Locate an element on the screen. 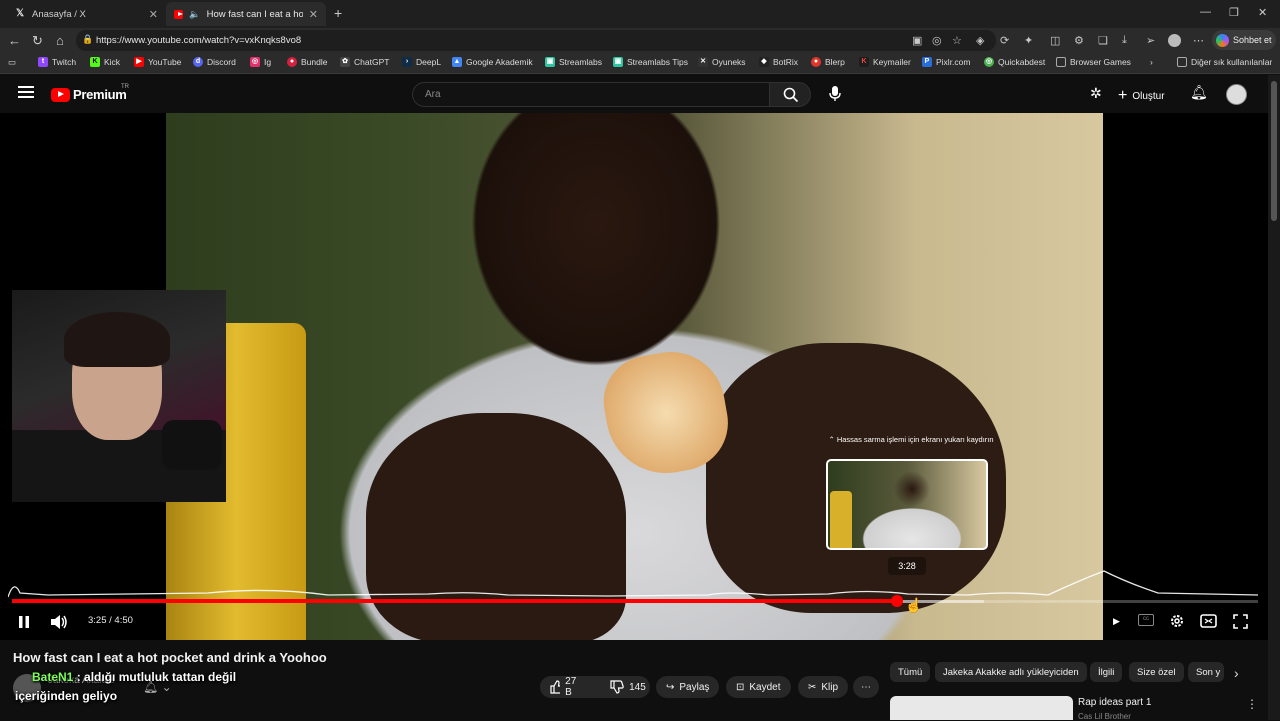 Image resolution: width=1280 pixels, height=721 pixels. reload-icon: ↻ is located at coordinates (37, 41).